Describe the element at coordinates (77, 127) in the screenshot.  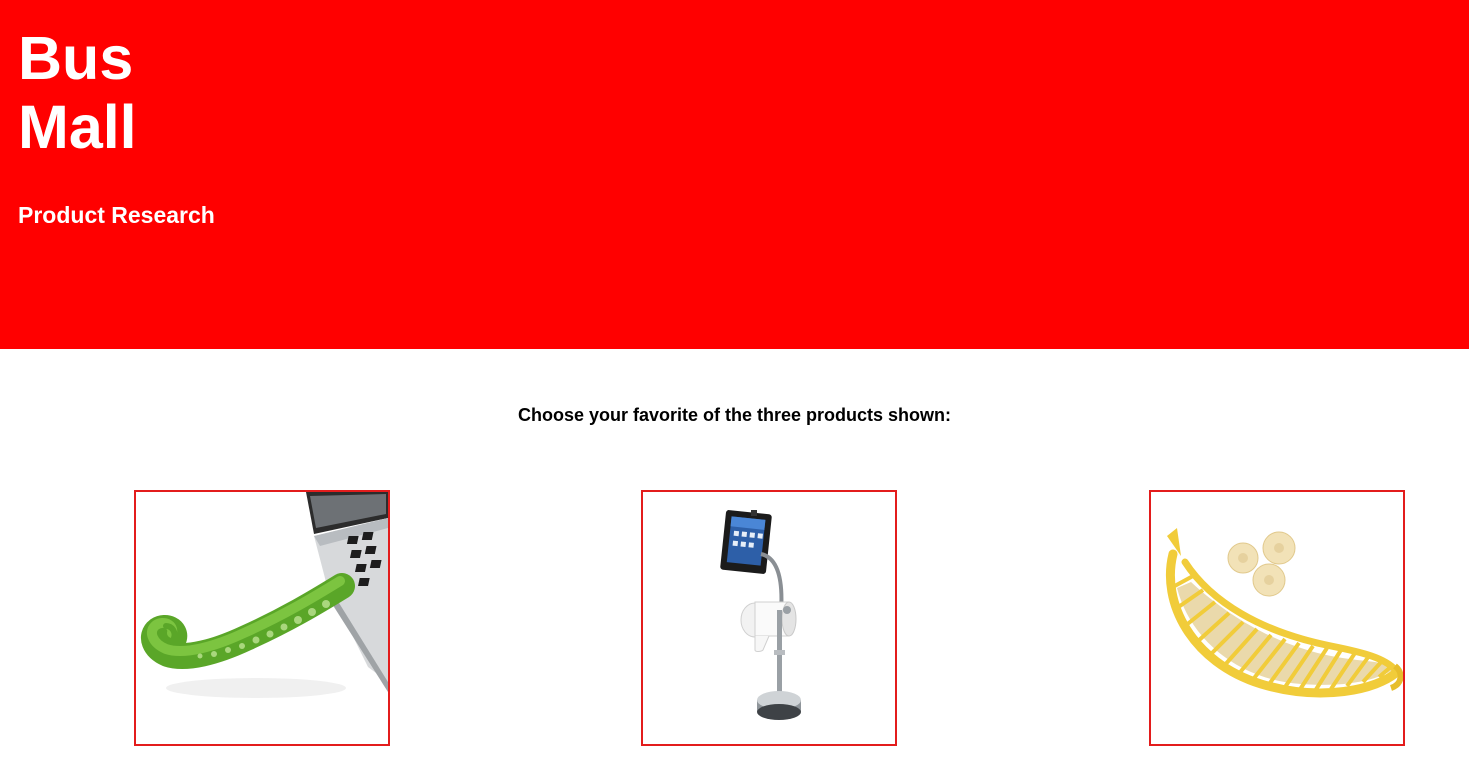
I see `site-title-line2: Mall` at that location.